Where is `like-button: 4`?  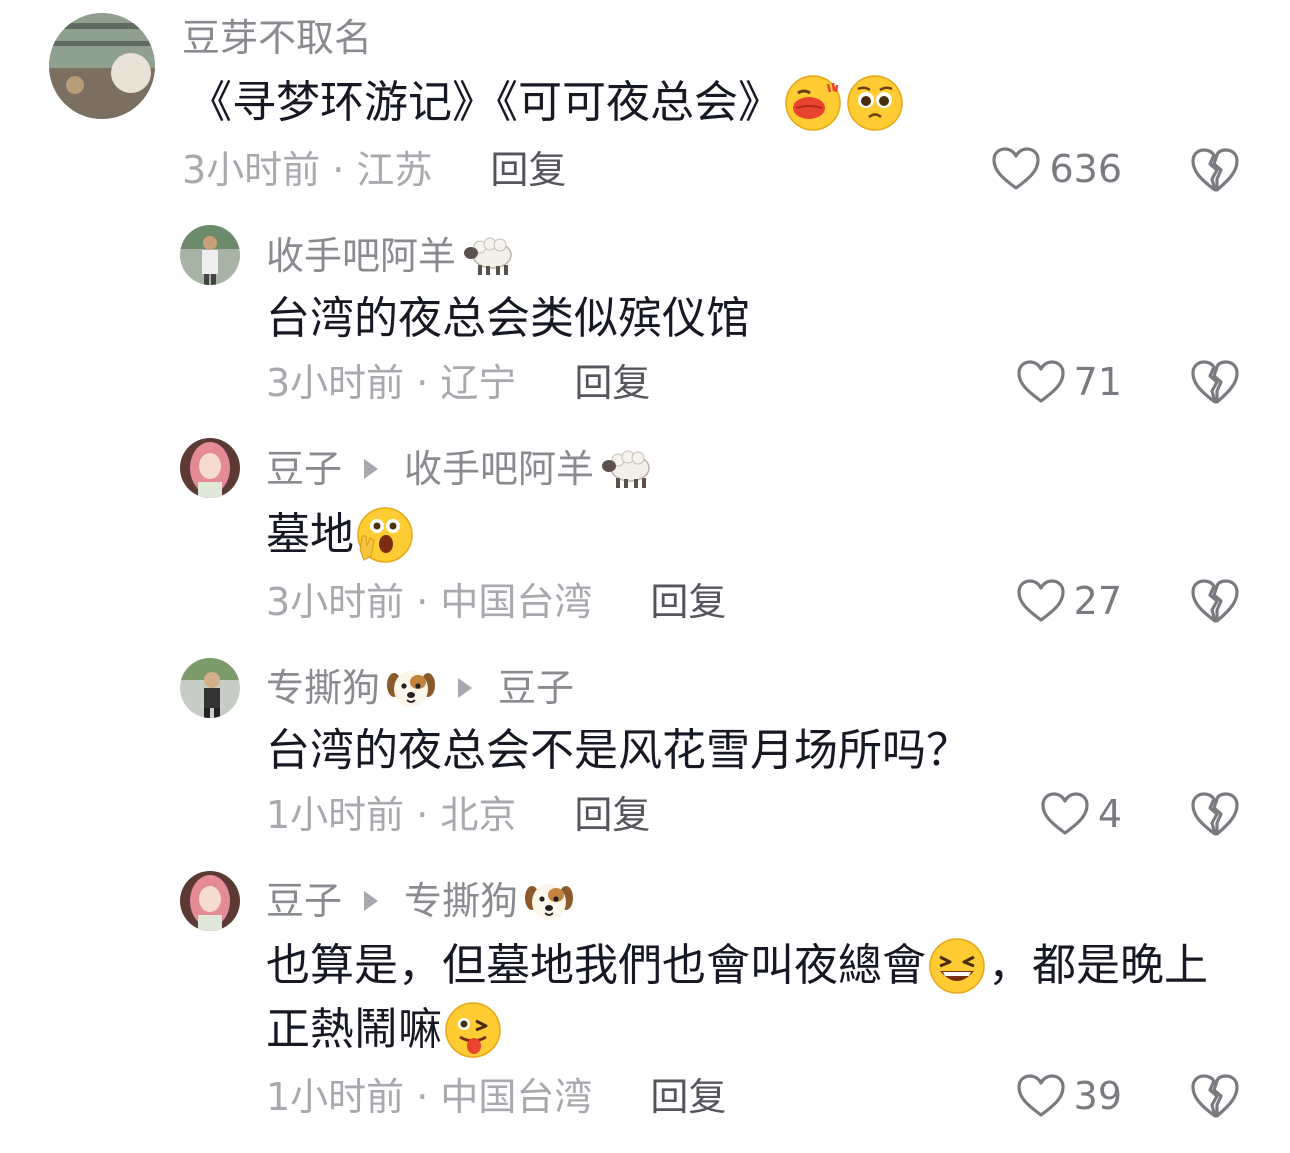
like-button: 4 is located at coordinates (1081, 814).